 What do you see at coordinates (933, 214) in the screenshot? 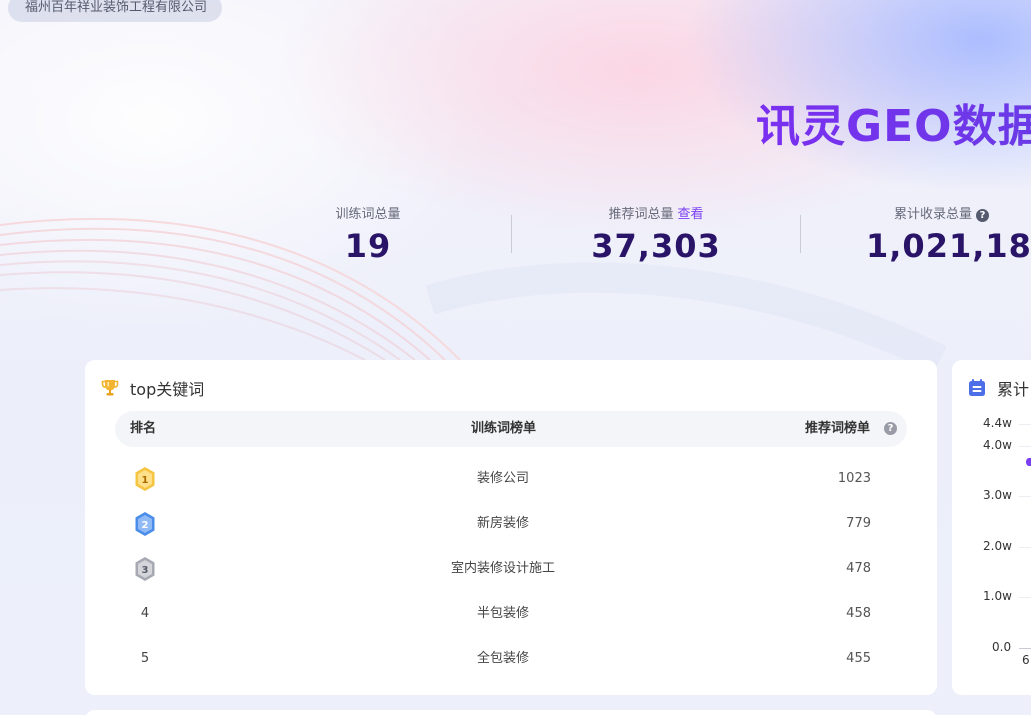
I see `stat-collected-label: 累计收录总量` at bounding box center [933, 214].